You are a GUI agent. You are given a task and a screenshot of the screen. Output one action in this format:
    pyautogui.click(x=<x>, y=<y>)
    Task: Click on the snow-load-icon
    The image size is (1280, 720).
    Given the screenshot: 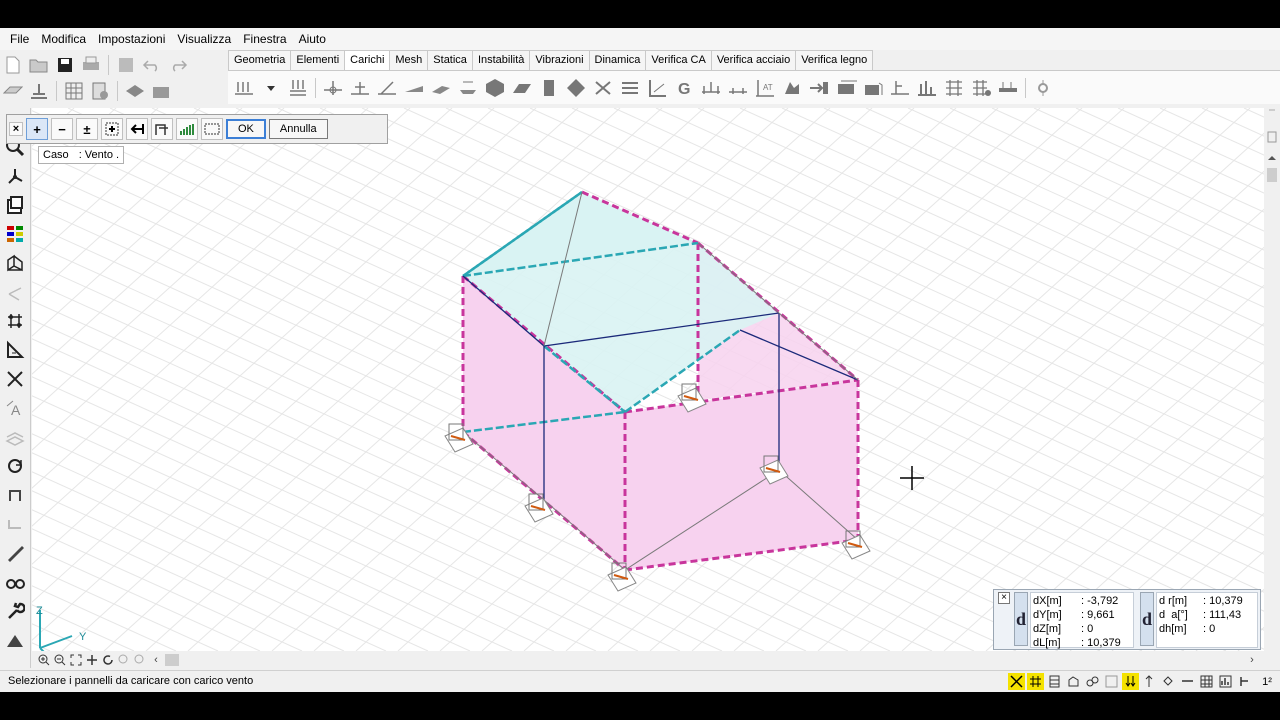 What is the action you would take?
    pyautogui.click(x=630, y=88)
    